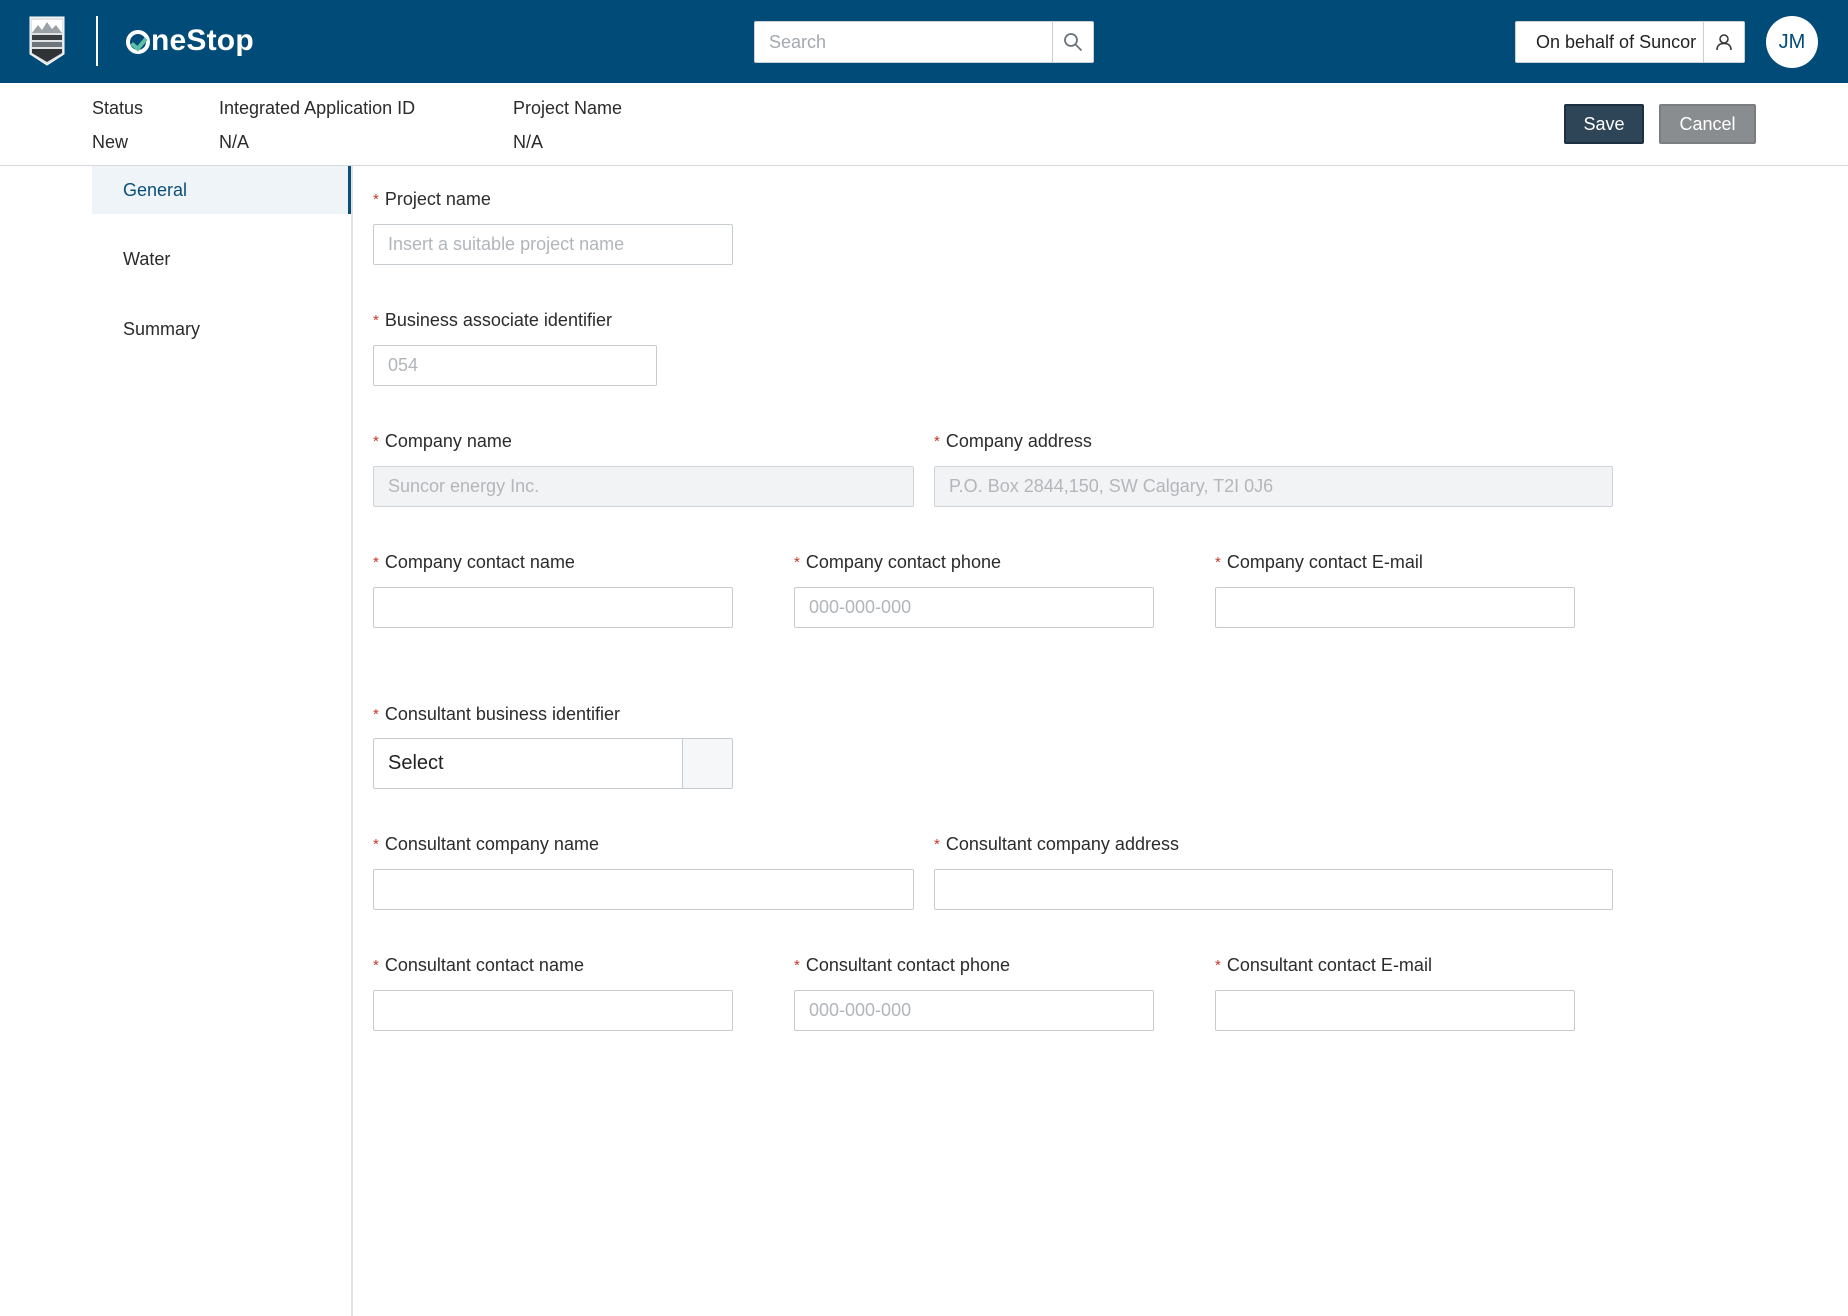 This screenshot has width=1848, height=1316. What do you see at coordinates (474, 562) in the screenshot?
I see `company-contact-name-label: * Company contact name` at bounding box center [474, 562].